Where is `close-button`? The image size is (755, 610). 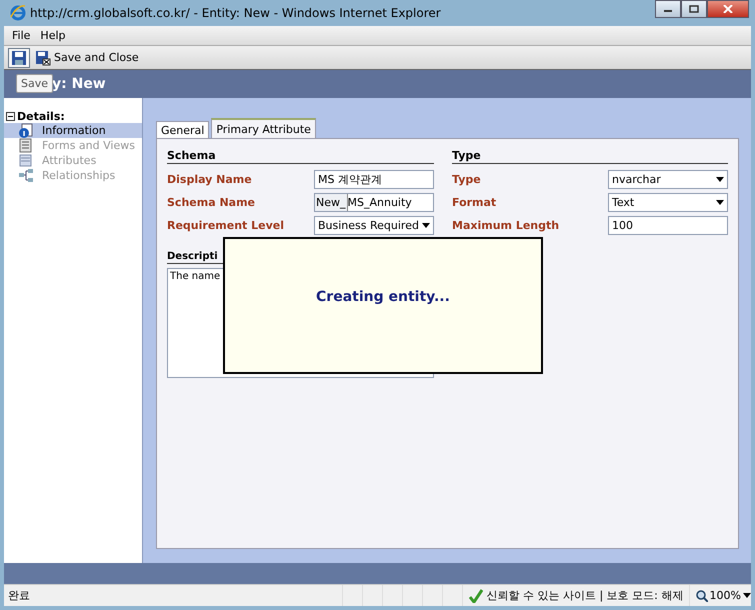
close-button is located at coordinates (728, 9).